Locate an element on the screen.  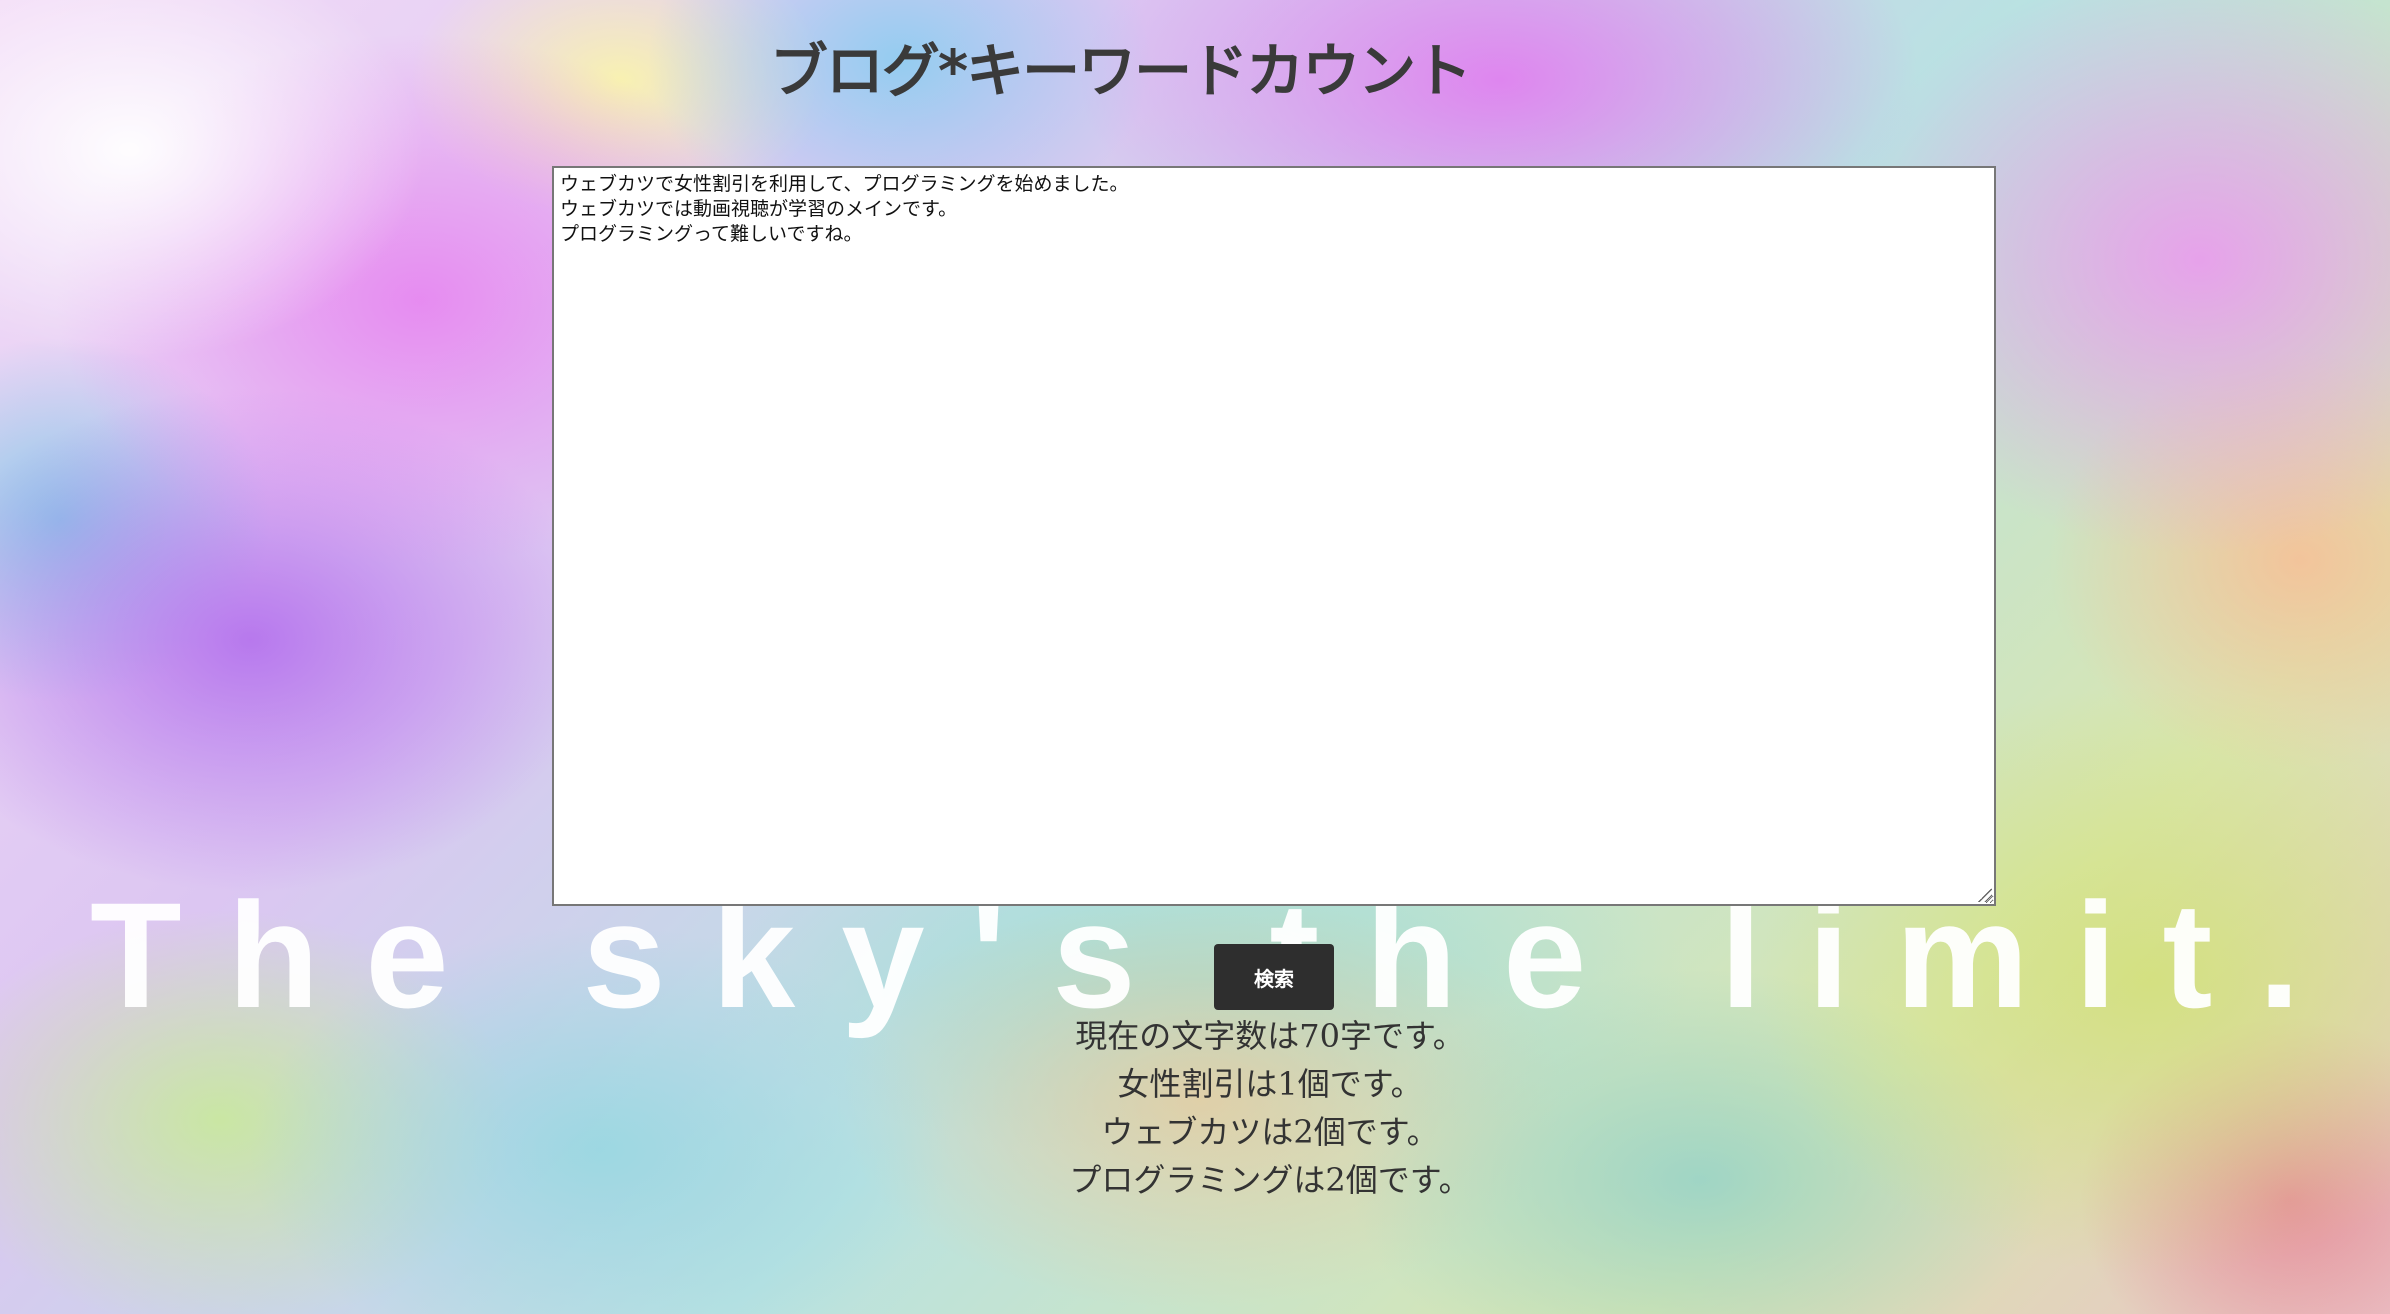
keyword-count-result: ウェブカツは2個です。 is located at coordinates (1270, 1132).